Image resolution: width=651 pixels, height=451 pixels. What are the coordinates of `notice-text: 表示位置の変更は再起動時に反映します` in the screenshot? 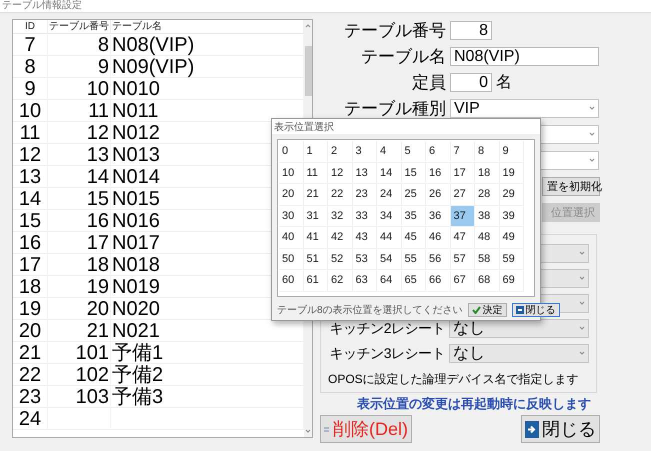 It's located at (473, 404).